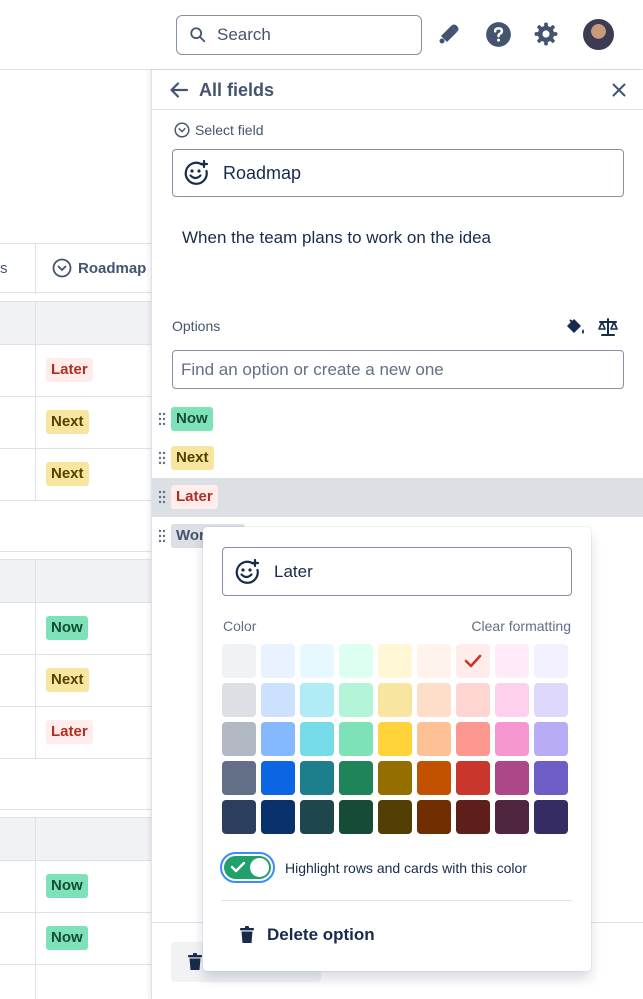  Describe the element at coordinates (237, 90) in the screenshot. I see `panel-title: All fields` at that location.